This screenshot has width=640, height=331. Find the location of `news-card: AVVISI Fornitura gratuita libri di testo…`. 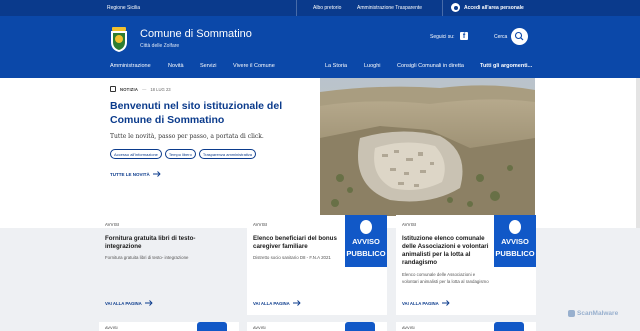

news-card: AVVISI Fornitura gratuita libri di testo… is located at coordinates (169, 265).